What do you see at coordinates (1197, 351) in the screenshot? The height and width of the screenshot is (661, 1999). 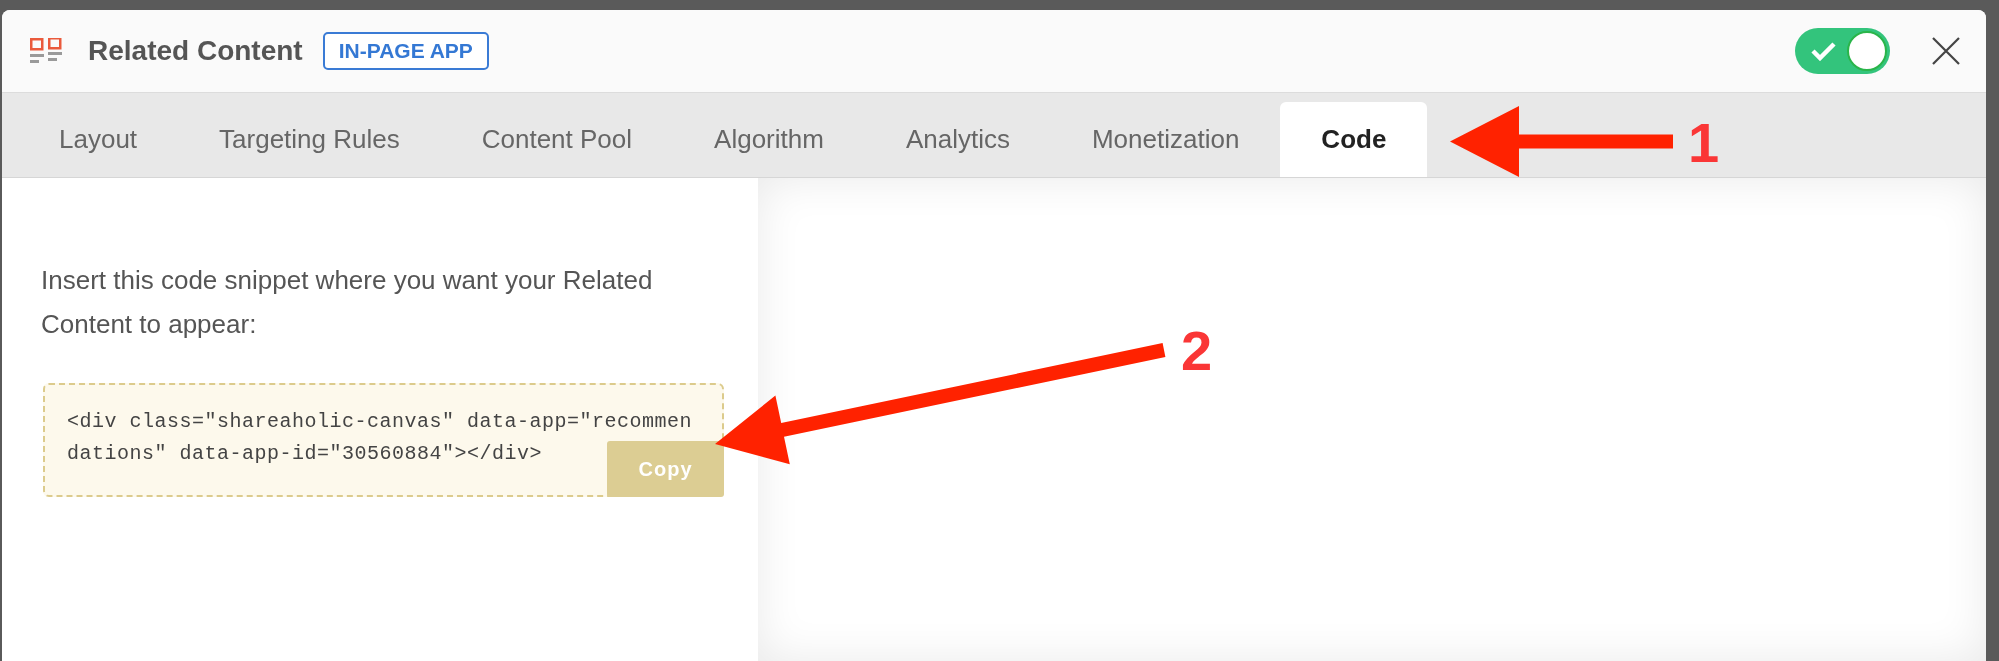 I see `annotation-number: 2` at bounding box center [1197, 351].